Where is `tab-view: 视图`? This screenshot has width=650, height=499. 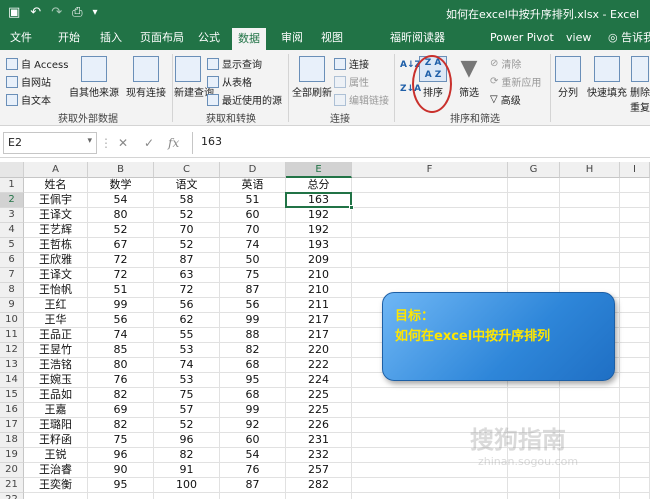 tab-view: 视图 is located at coordinates (332, 38).